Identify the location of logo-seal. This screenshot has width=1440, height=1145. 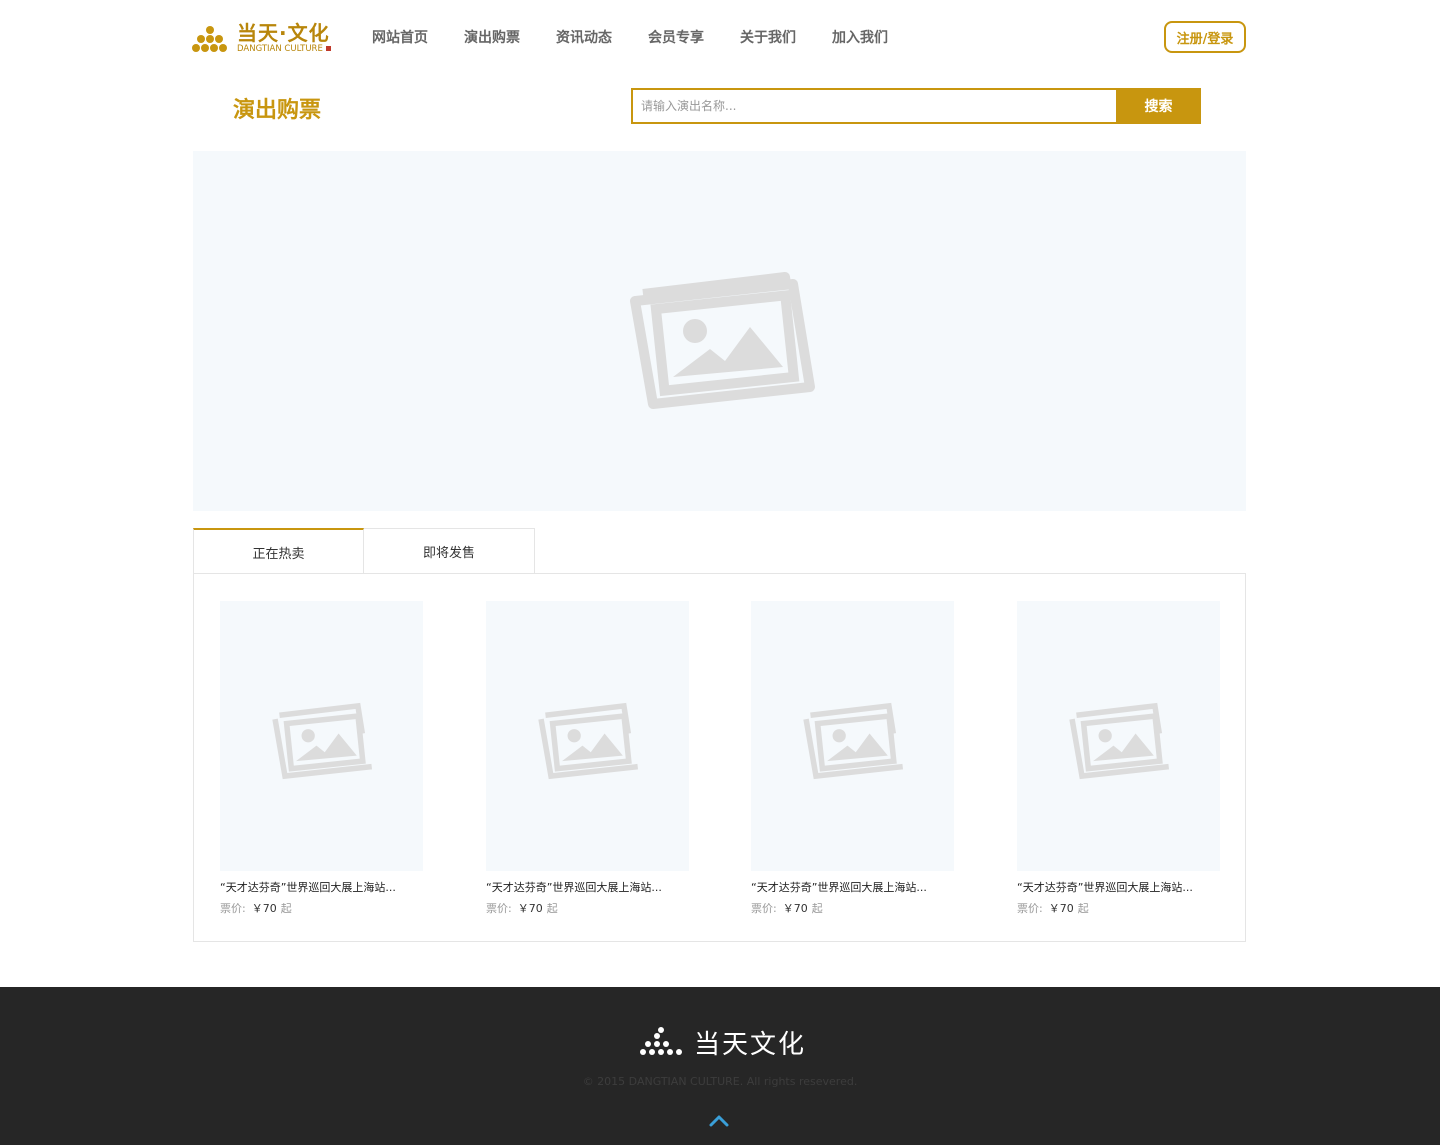
(328, 48).